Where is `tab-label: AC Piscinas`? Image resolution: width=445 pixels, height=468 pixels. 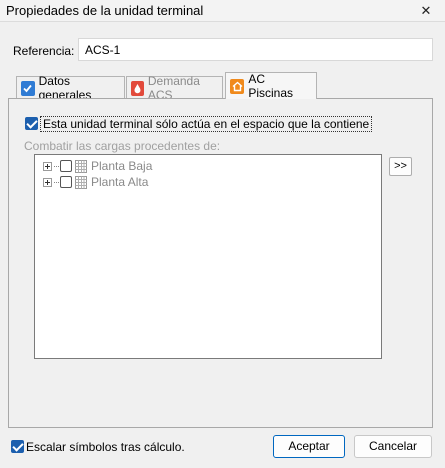 tab-label: AC Piscinas is located at coordinates (270, 86).